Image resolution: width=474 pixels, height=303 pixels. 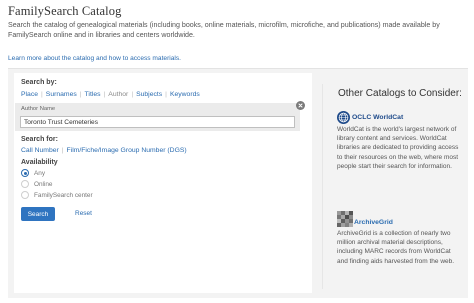 What do you see at coordinates (157, 122) in the screenshot?
I see `author-name-input` at bounding box center [157, 122].